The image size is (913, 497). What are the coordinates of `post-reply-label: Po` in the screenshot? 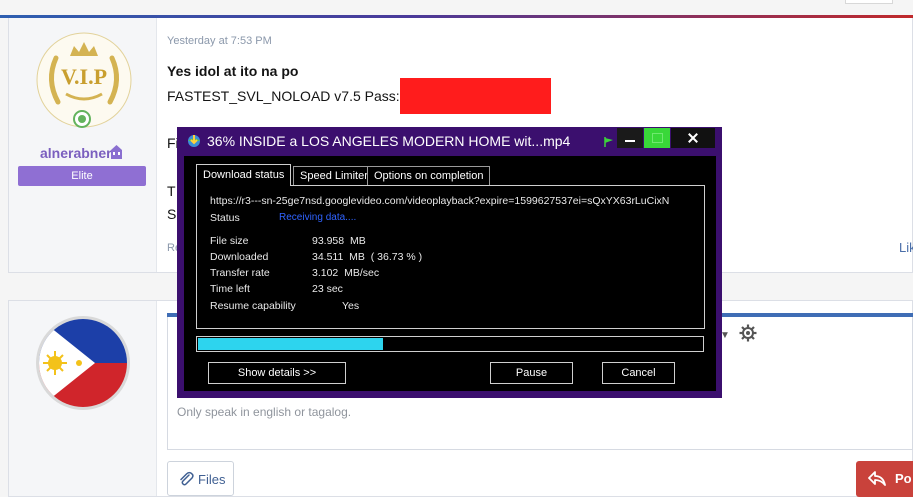 It's located at (903, 478).